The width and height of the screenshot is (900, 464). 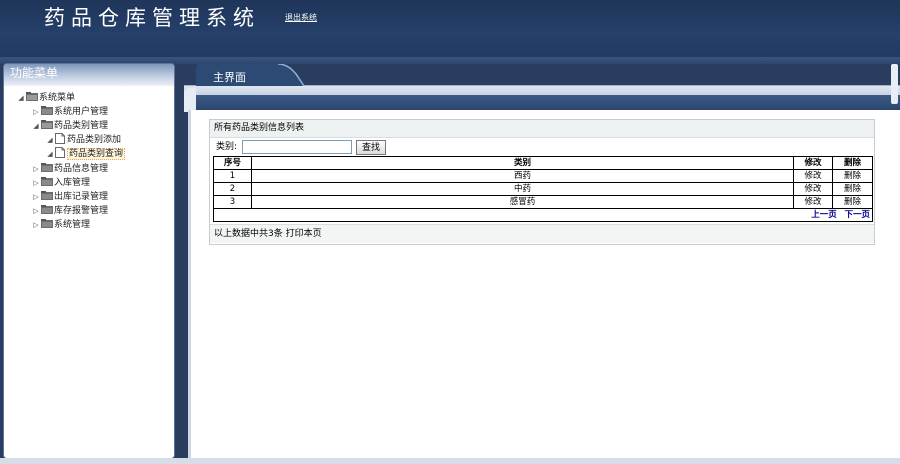 I want to click on sidebar-item-category-query: ◢ 药品类别查询, so click(x=86, y=154).